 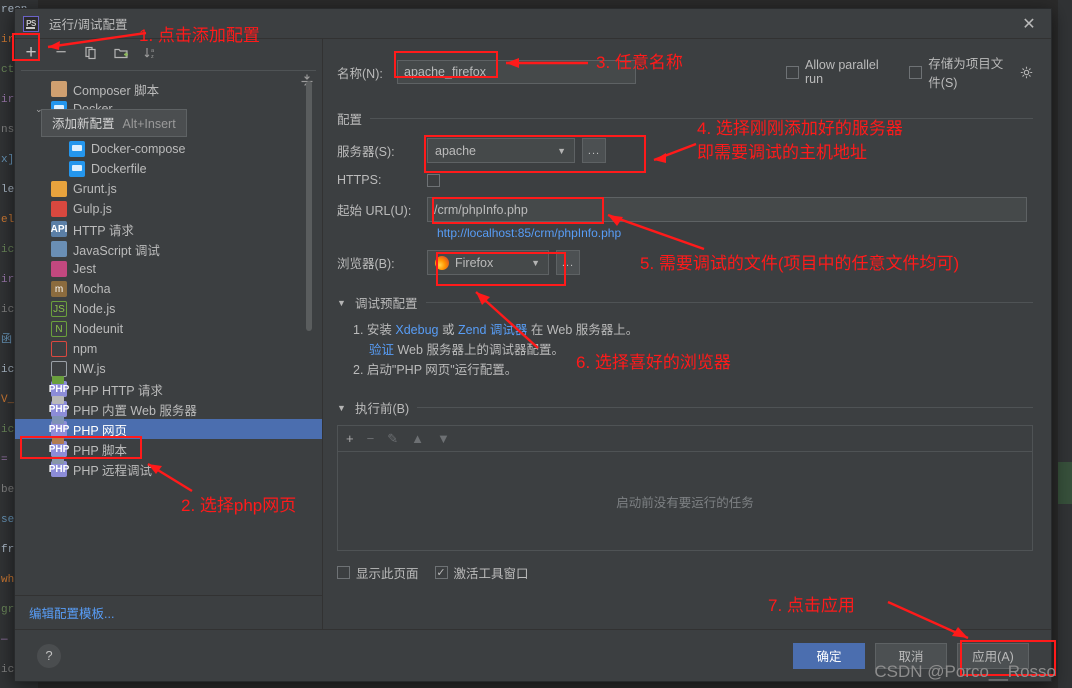 What do you see at coordinates (386, 304) in the screenshot?
I see `debug-preset-title: 调试预配置` at bounding box center [386, 304].